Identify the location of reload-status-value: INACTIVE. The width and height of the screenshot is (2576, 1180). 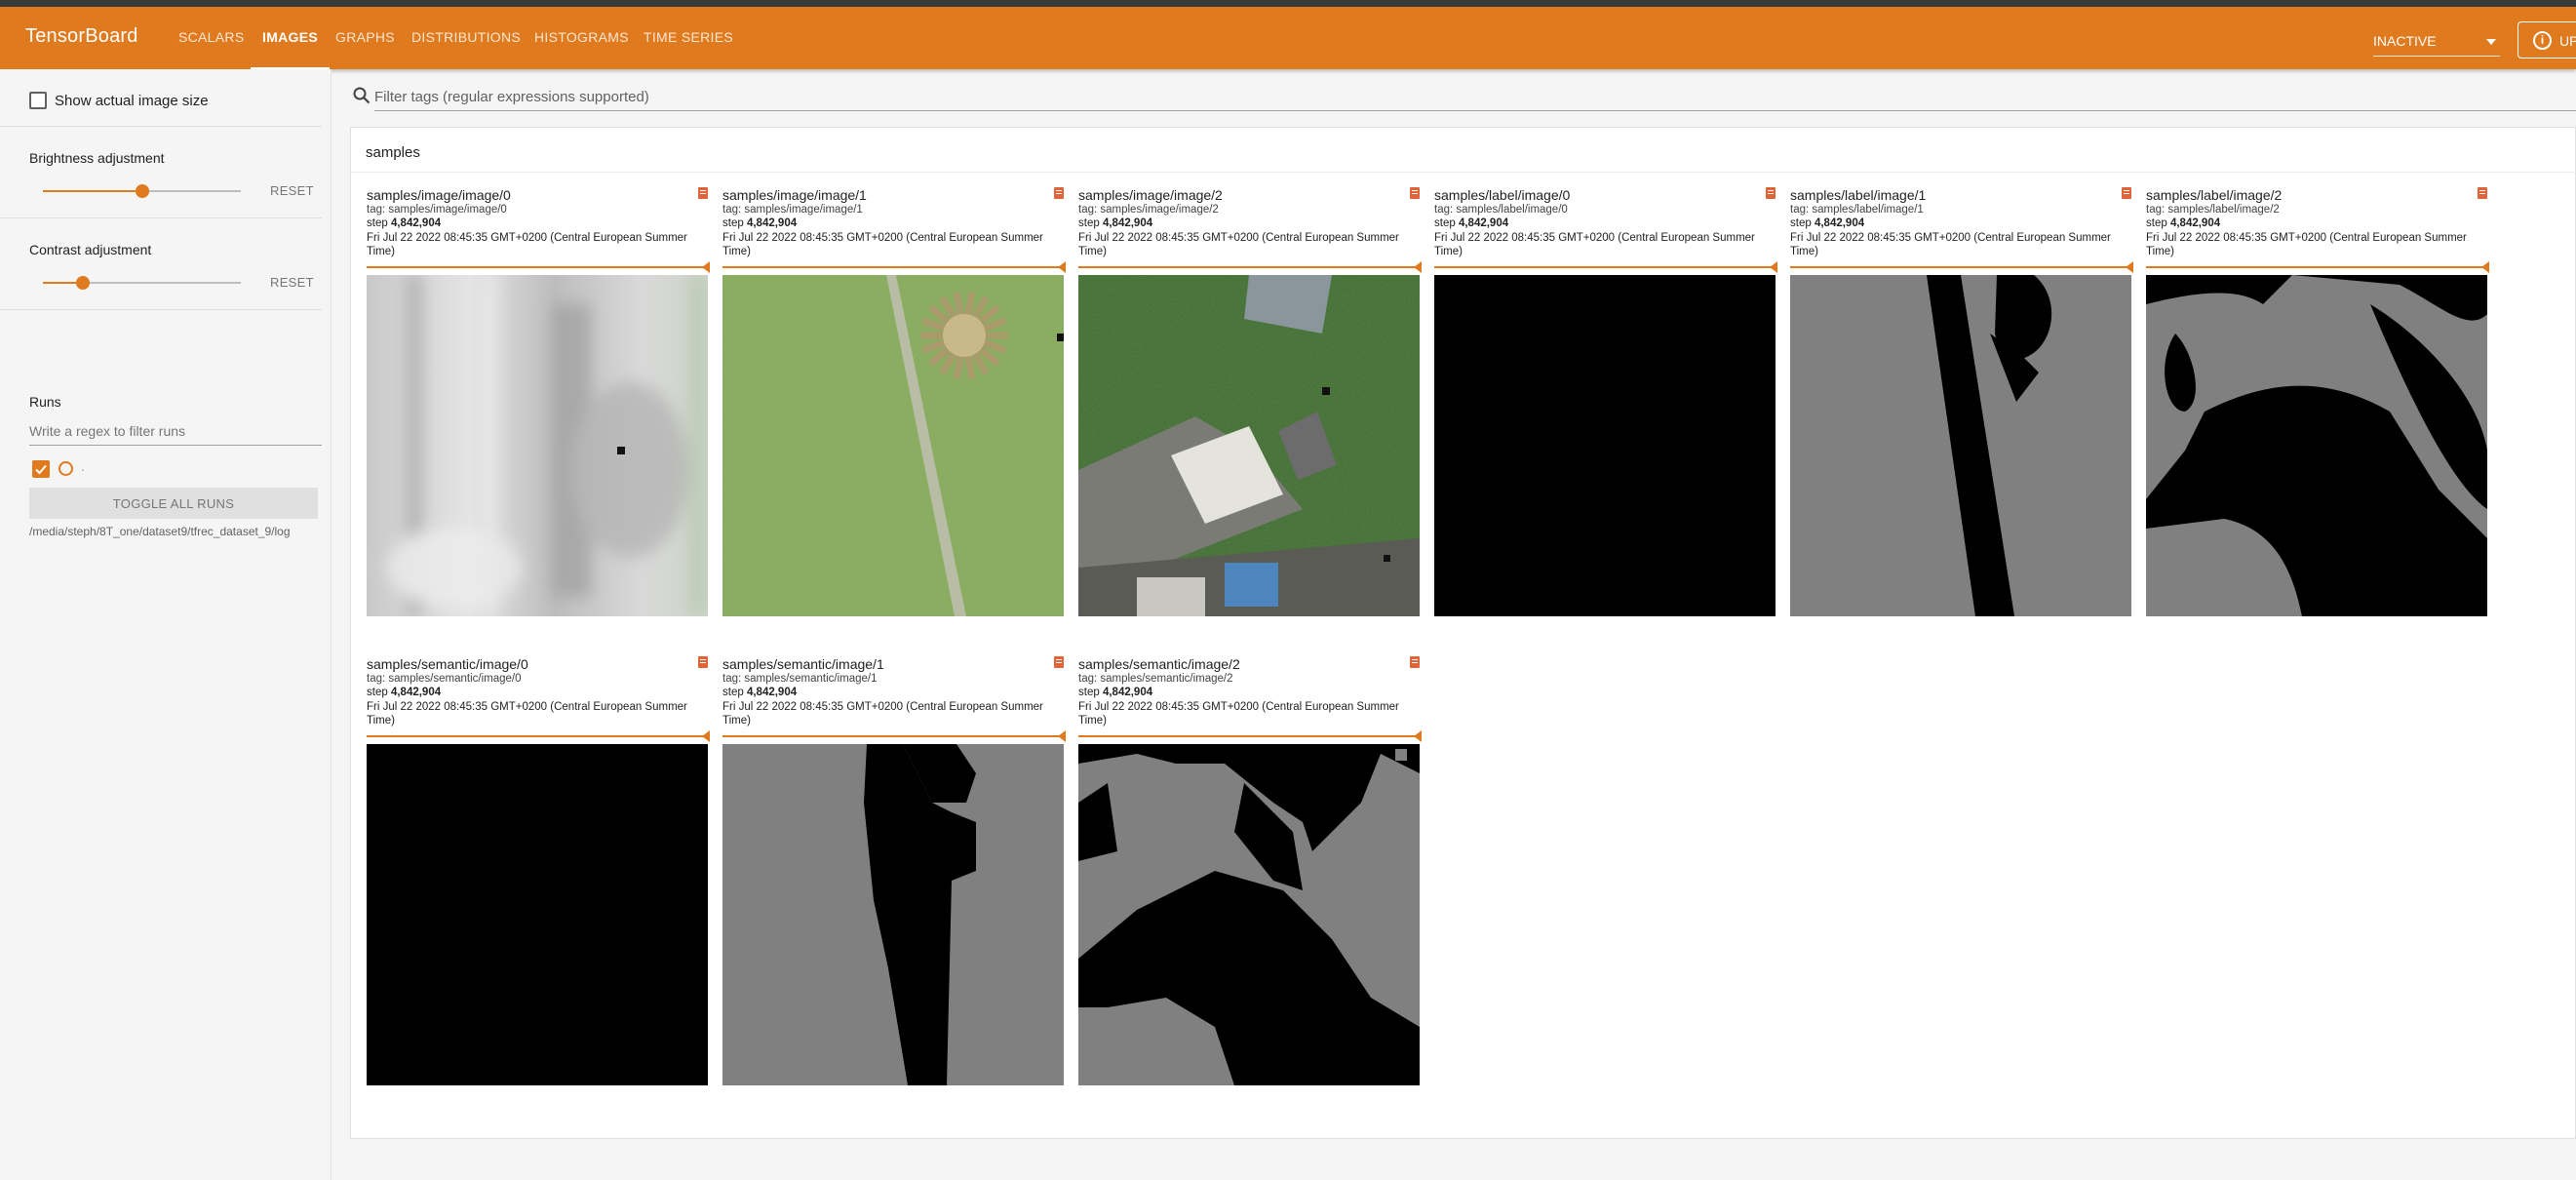
(2405, 41).